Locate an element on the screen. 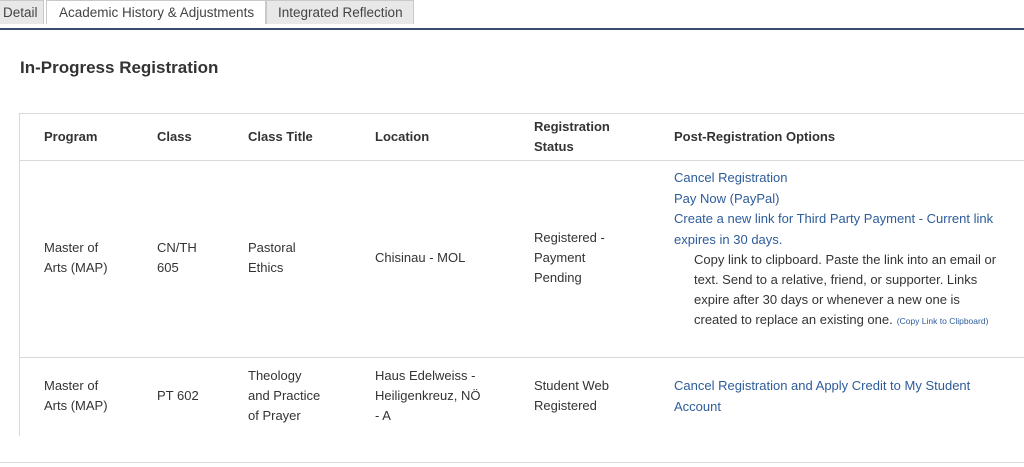 The image size is (1024, 467). header-location: Location is located at coordinates (402, 136).